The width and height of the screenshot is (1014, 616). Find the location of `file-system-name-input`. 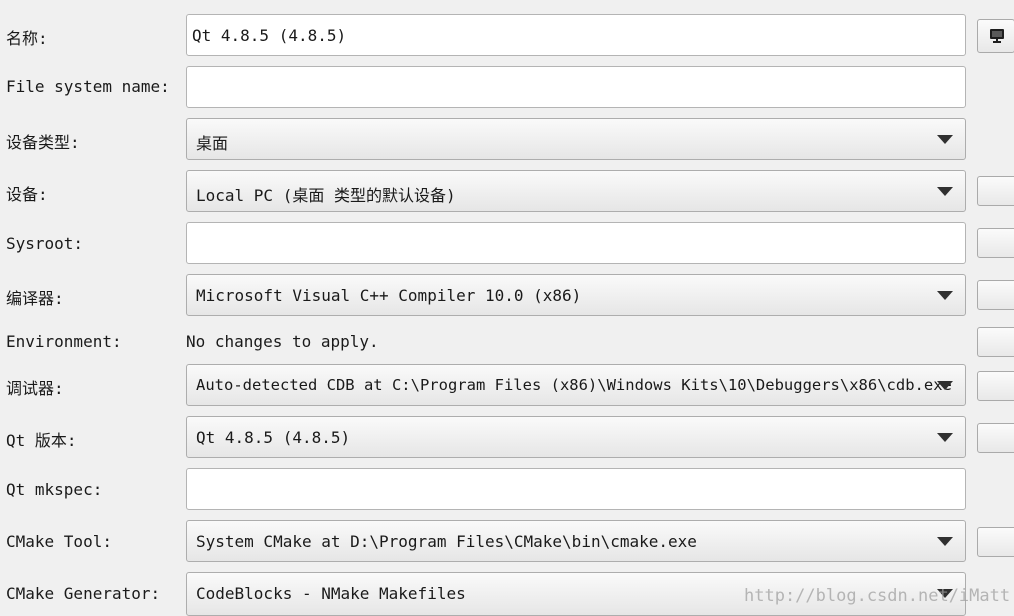

file-system-name-input is located at coordinates (576, 87).